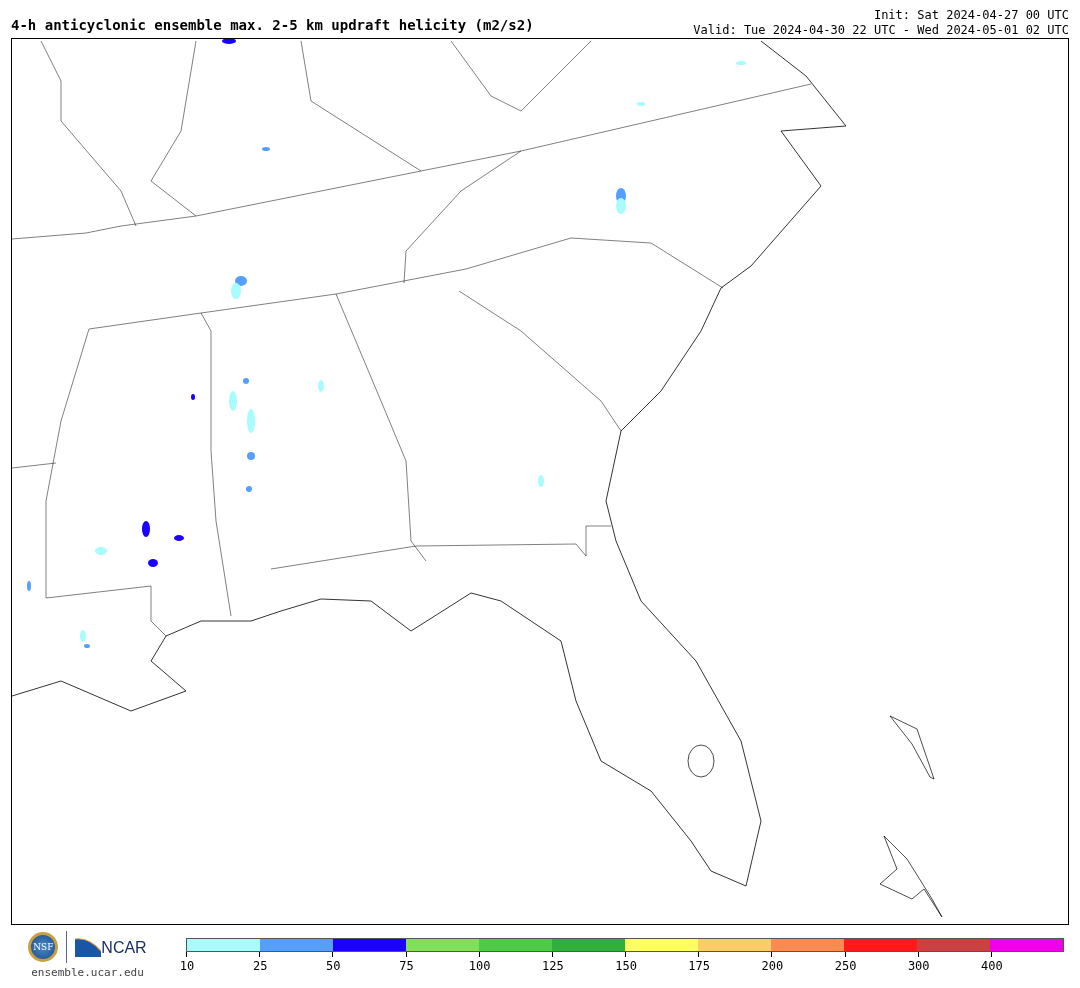 Image resolution: width=1080 pixels, height=988 pixels. Describe the element at coordinates (88, 947) in the screenshot. I see `swoosh-logo-icon` at that location.